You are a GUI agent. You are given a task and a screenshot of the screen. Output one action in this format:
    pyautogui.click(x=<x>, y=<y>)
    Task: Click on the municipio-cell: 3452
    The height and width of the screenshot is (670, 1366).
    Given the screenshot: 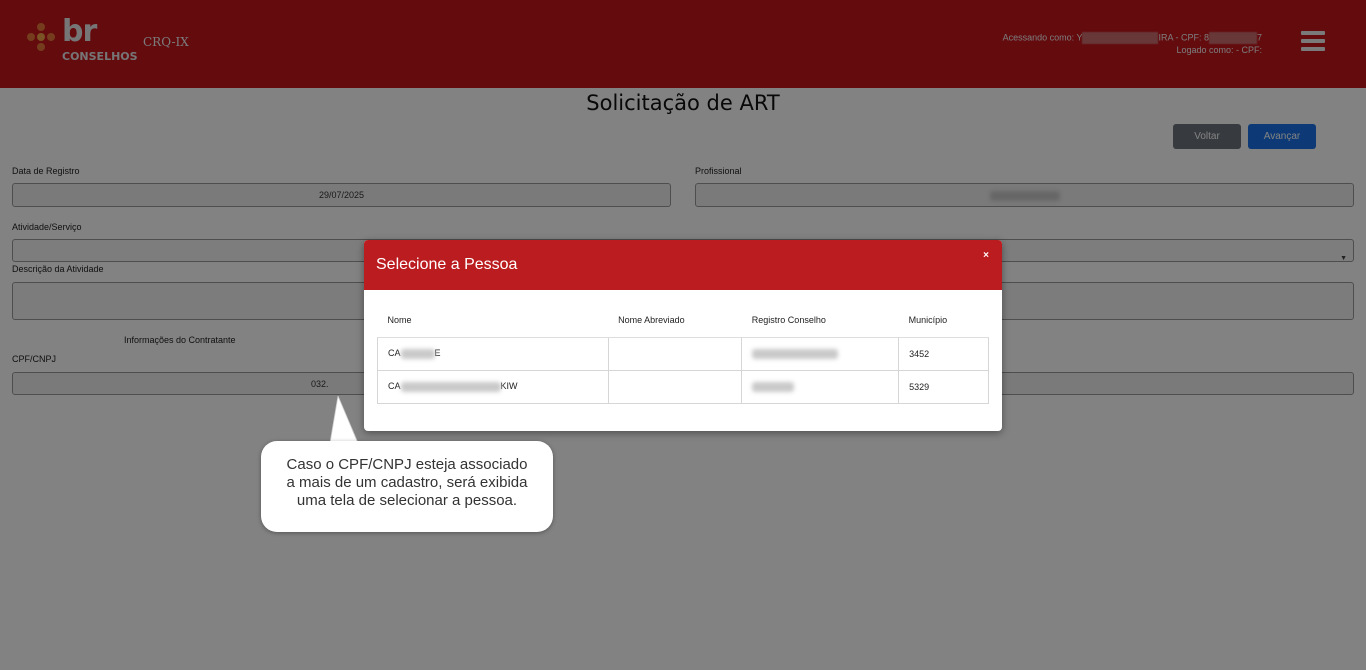 What is the action you would take?
    pyautogui.click(x=943, y=353)
    